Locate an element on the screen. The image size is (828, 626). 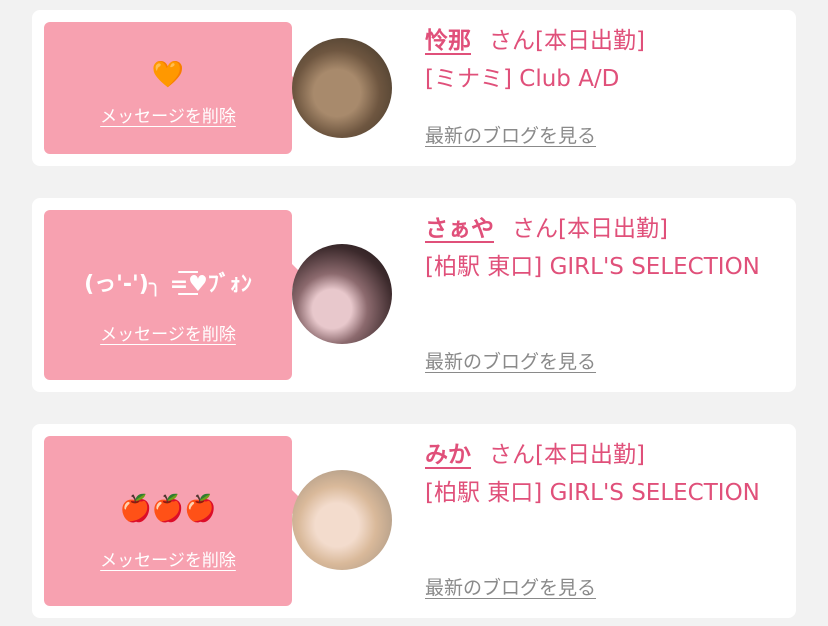
cast-name-line: さぁや さん[本日出勤] is located at coordinates (605, 229).